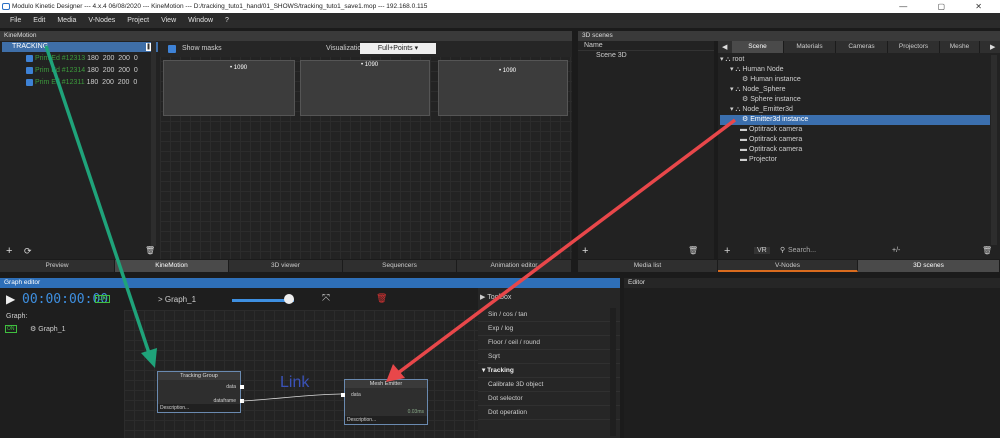  What do you see at coordinates (149, 358) in the screenshot?
I see `green-arrowhead` at bounding box center [149, 358].